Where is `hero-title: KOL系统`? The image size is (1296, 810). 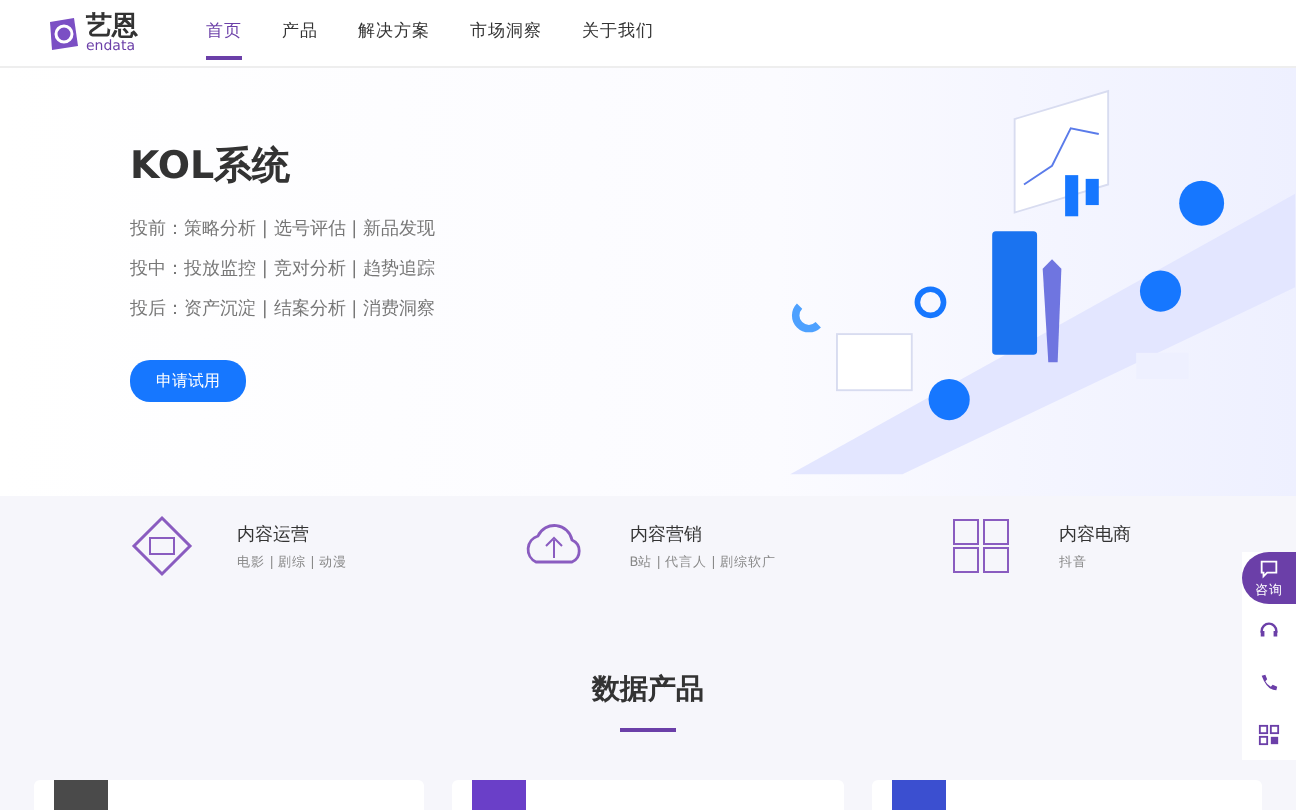
hero-title: KOL系统 is located at coordinates (211, 167).